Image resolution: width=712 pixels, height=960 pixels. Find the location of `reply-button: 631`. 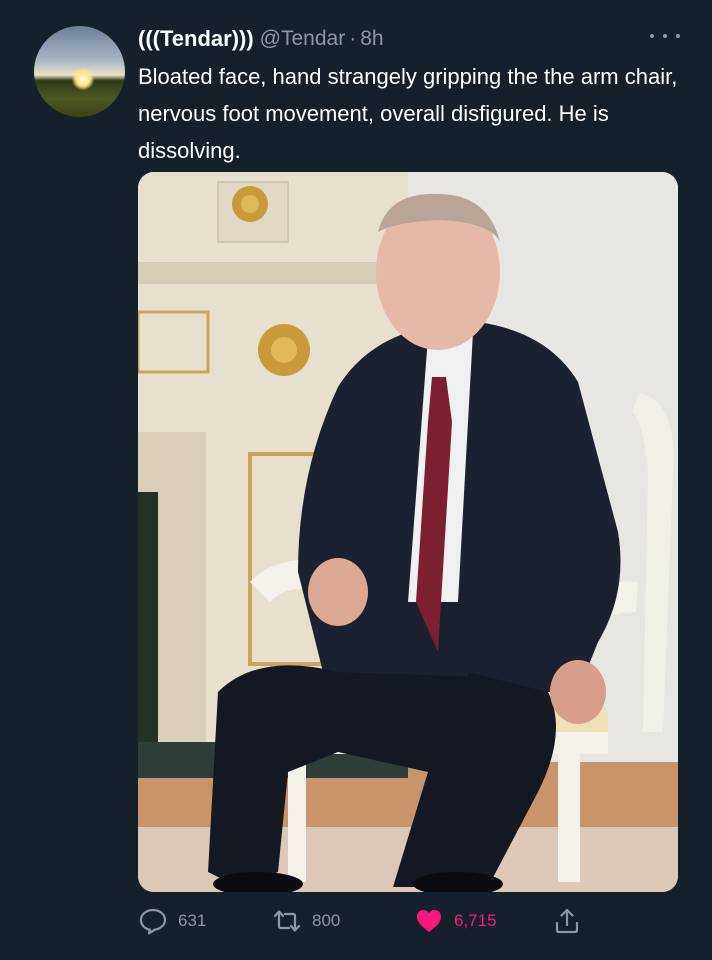

reply-button: 631 is located at coordinates (172, 921).